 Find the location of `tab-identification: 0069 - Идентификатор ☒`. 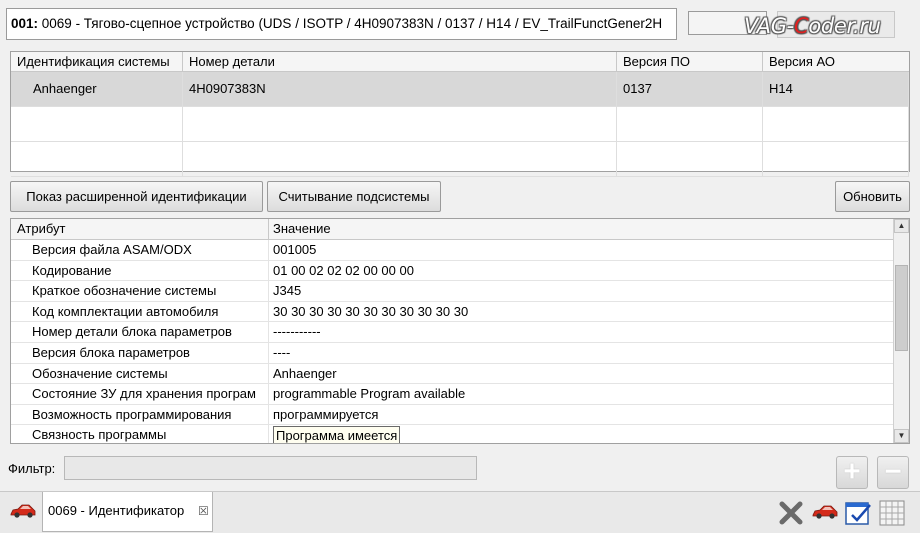

tab-identification: 0069 - Идентификатор ☒ is located at coordinates (127, 512).